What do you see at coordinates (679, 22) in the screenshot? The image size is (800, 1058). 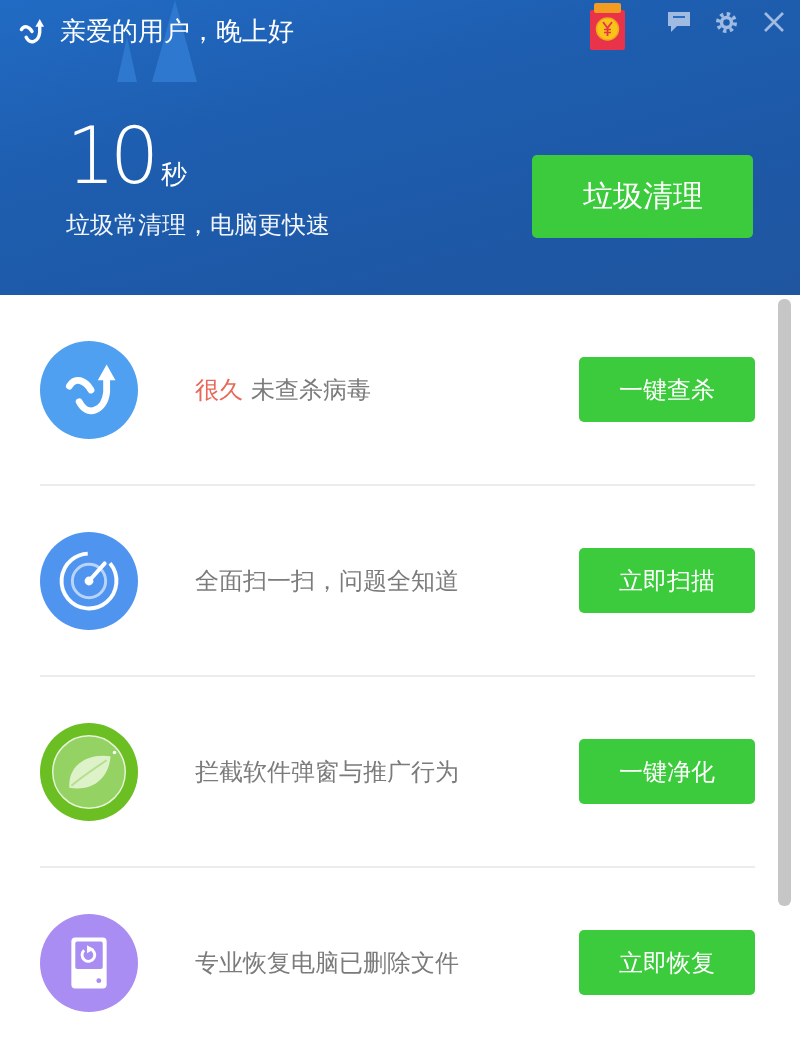 I see `feedback-icon` at bounding box center [679, 22].